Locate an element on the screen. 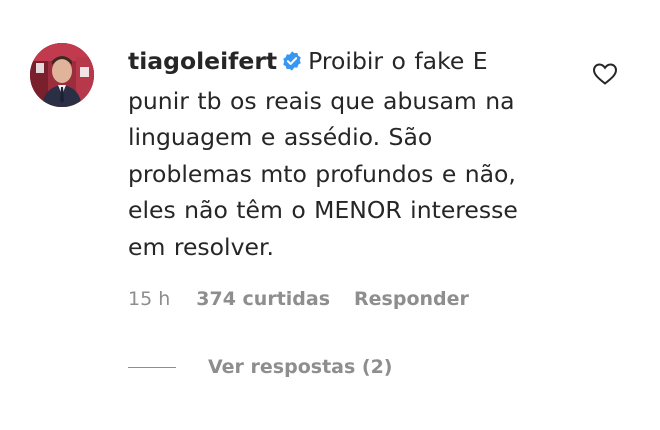 The width and height of the screenshot is (660, 430). username: tiagoleifert is located at coordinates (202, 61).